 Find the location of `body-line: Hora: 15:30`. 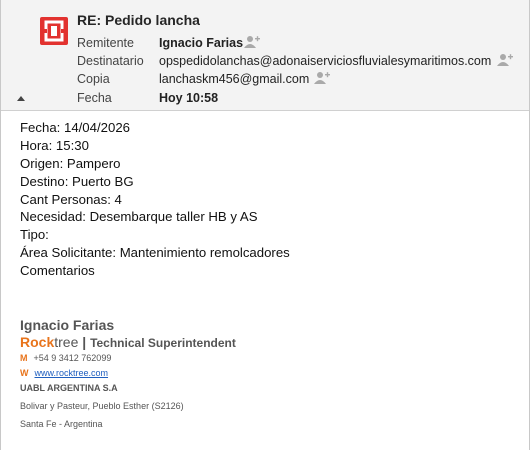

body-line: Hora: 15:30 is located at coordinates (54, 145).